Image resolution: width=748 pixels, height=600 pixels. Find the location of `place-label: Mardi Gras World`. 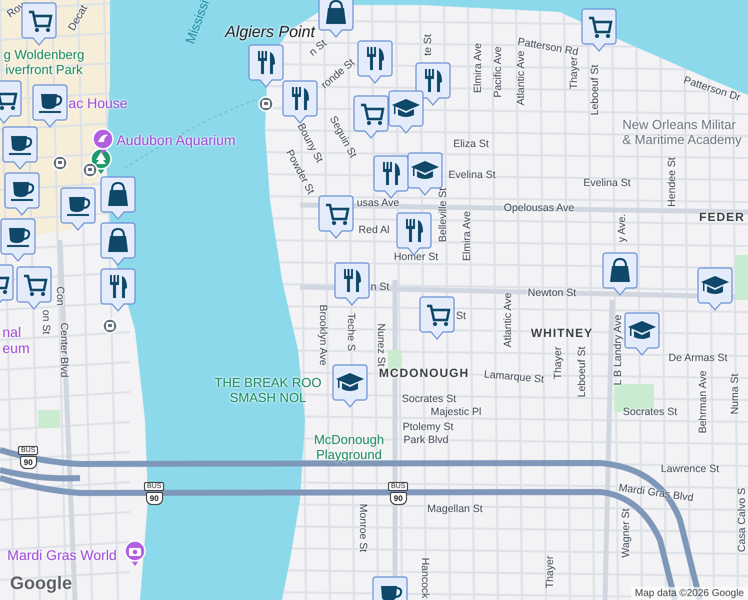

place-label: Mardi Gras World is located at coordinates (62, 555).